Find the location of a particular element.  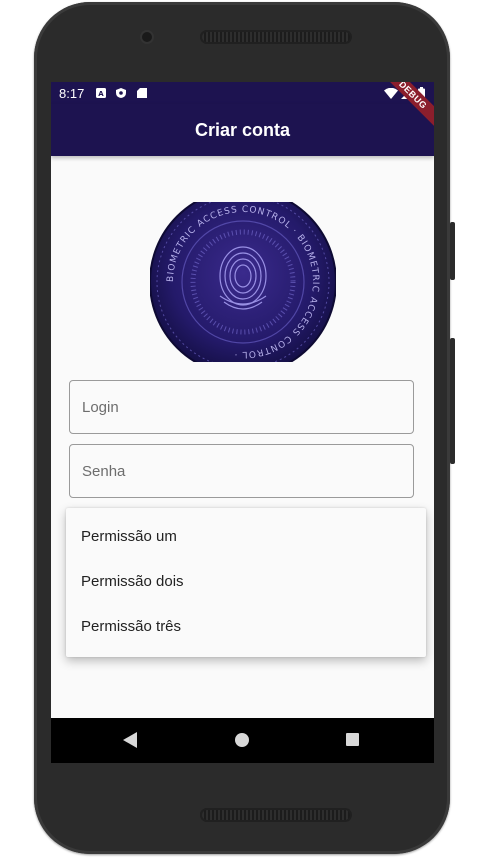

front-camera is located at coordinates (147, 37).